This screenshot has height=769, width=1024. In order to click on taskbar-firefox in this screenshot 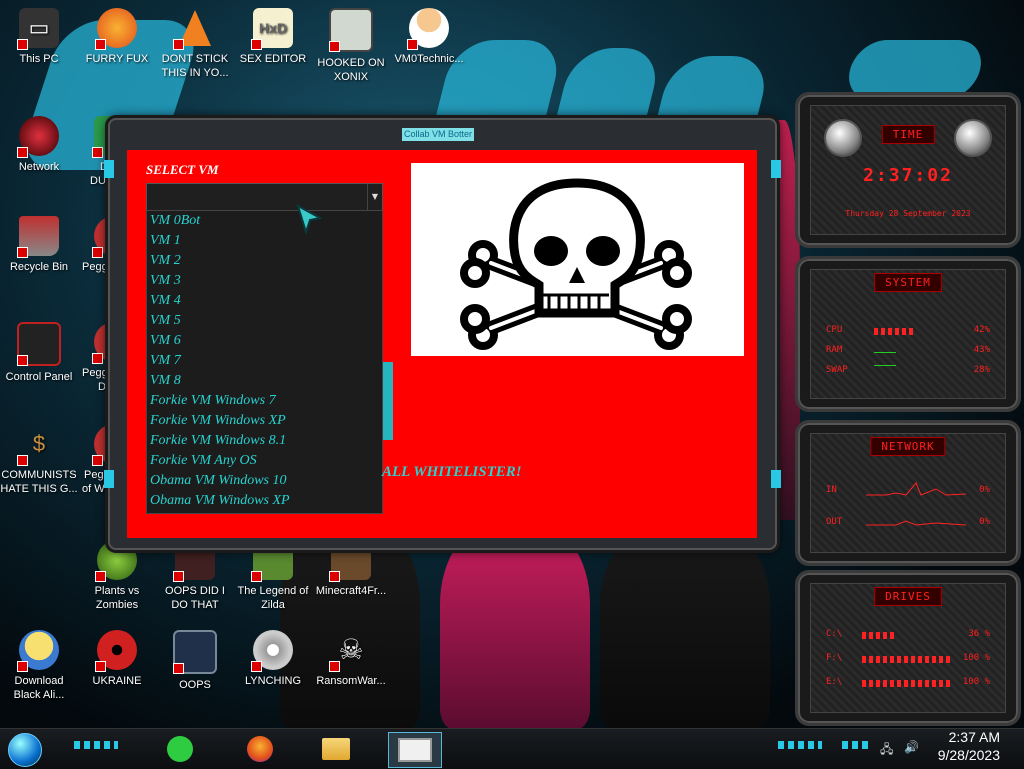, I will do `click(260, 749)`.